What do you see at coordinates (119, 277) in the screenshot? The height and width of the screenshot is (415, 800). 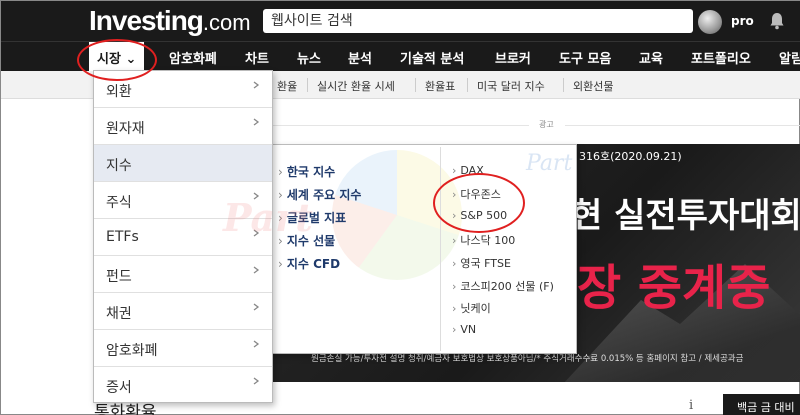 I see `menu-item-label: 펀드` at bounding box center [119, 277].